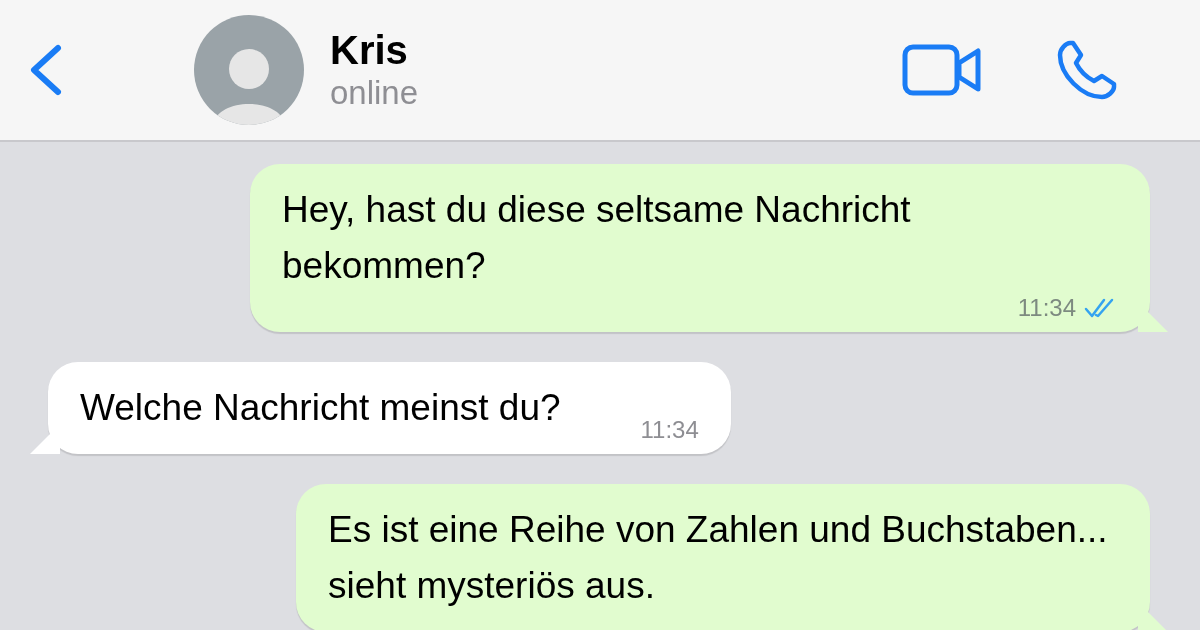  I want to click on contact-status: online, so click(375, 93).